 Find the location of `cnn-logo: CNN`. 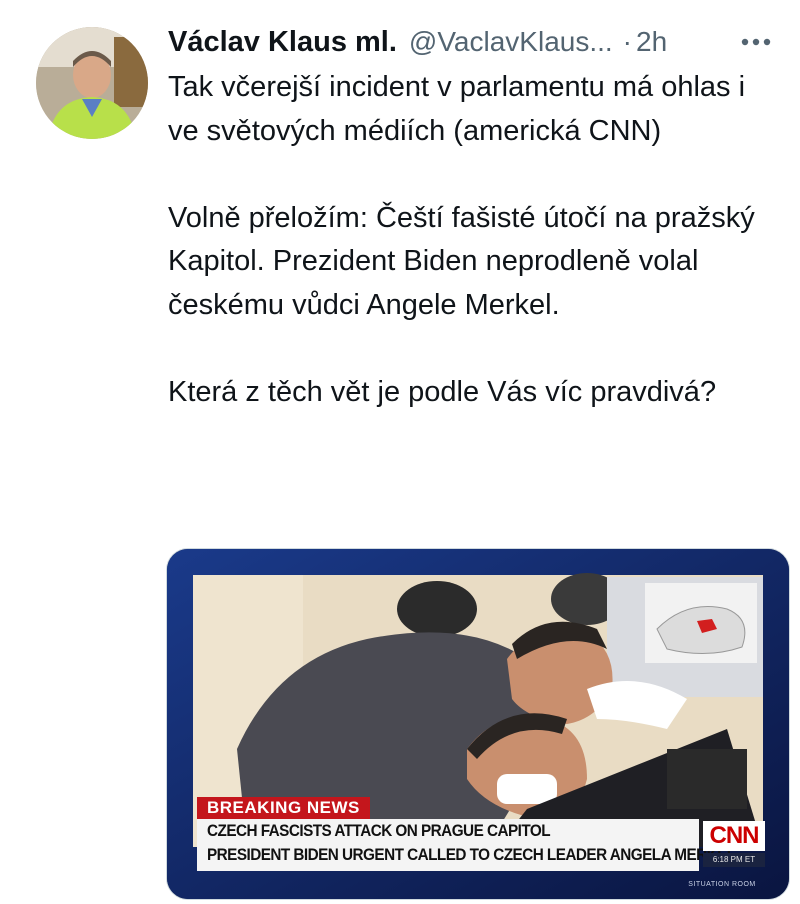

cnn-logo: CNN is located at coordinates (734, 836).